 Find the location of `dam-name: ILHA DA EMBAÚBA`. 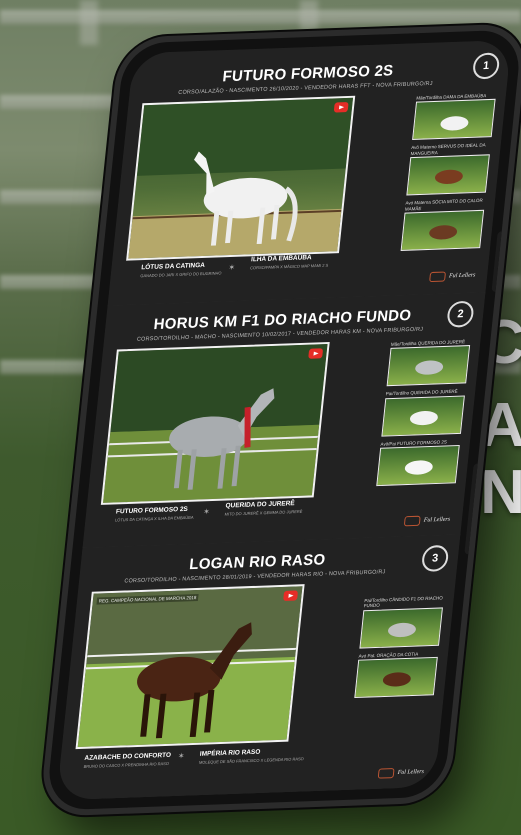

dam-name: ILHA DA EMBAÚBA is located at coordinates (281, 259).